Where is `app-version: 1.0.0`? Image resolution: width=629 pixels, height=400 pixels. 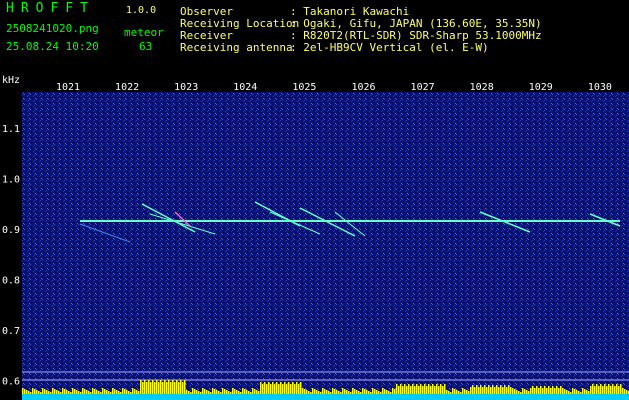 app-version: 1.0.0 is located at coordinates (141, 10).